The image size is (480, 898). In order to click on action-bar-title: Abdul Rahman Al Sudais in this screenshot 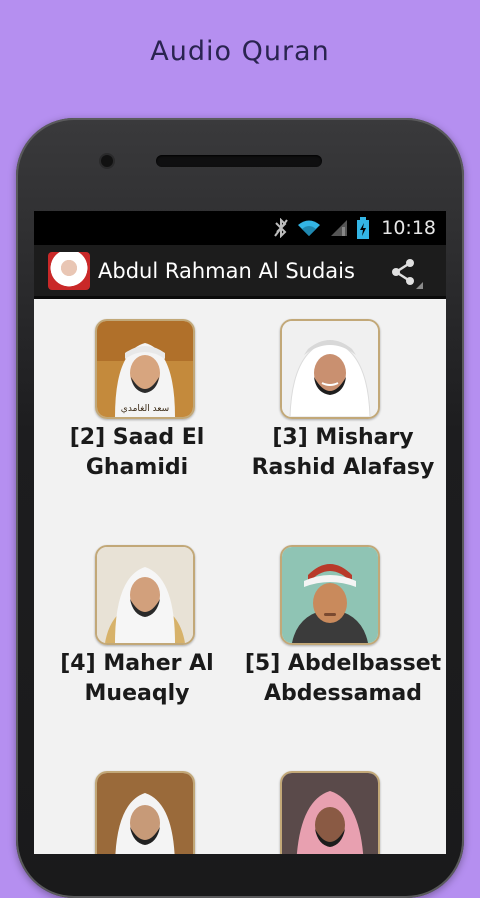, I will do `click(226, 270)`.